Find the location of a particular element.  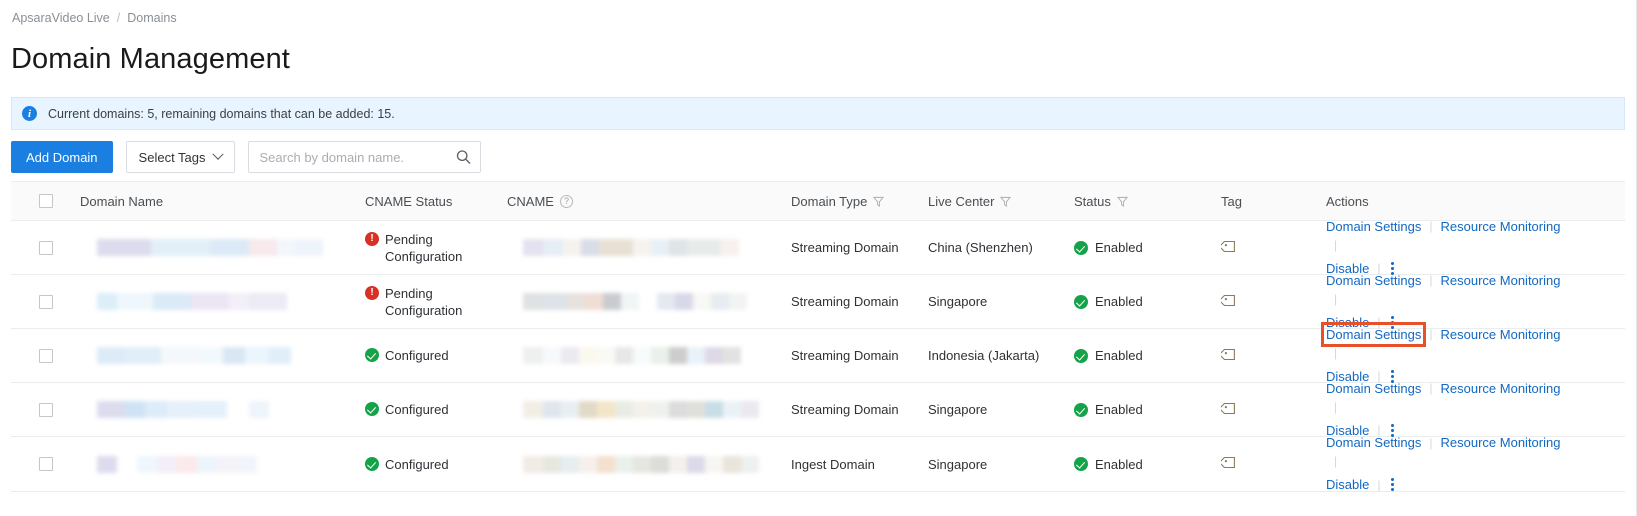

column-label-cname: CNAME is located at coordinates (530, 201).